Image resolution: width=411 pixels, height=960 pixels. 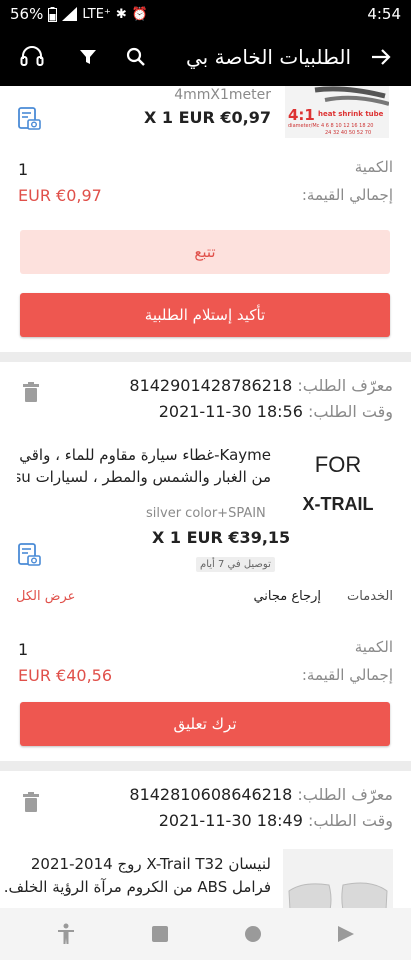 I want to click on product-qty-price: X 1 EUR €0,97, so click(x=207, y=117).